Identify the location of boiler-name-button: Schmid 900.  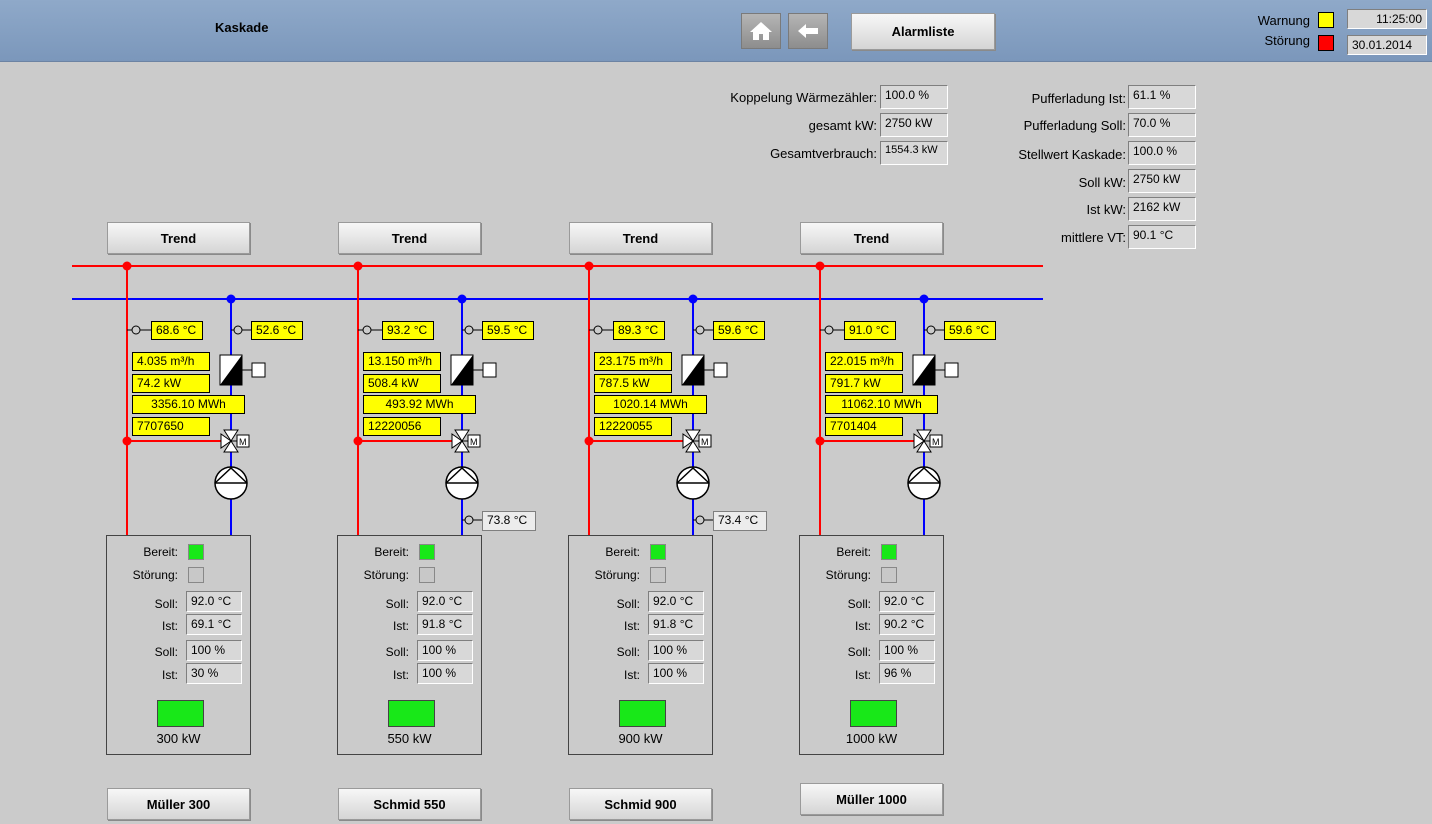
(640, 804).